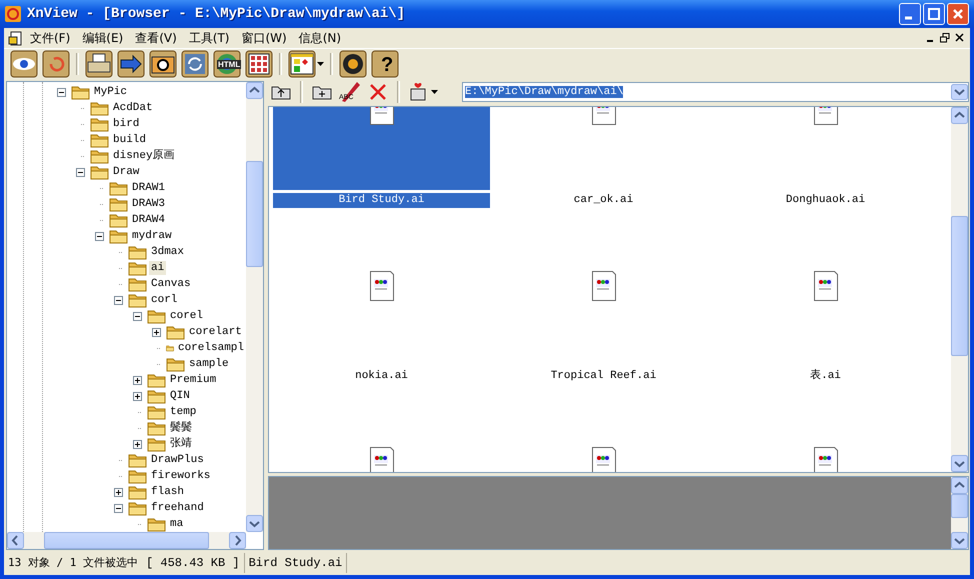 This screenshot has height=579, width=974. Describe the element at coordinates (149, 204) in the screenshot. I see `folder-name: DRAW3` at that location.